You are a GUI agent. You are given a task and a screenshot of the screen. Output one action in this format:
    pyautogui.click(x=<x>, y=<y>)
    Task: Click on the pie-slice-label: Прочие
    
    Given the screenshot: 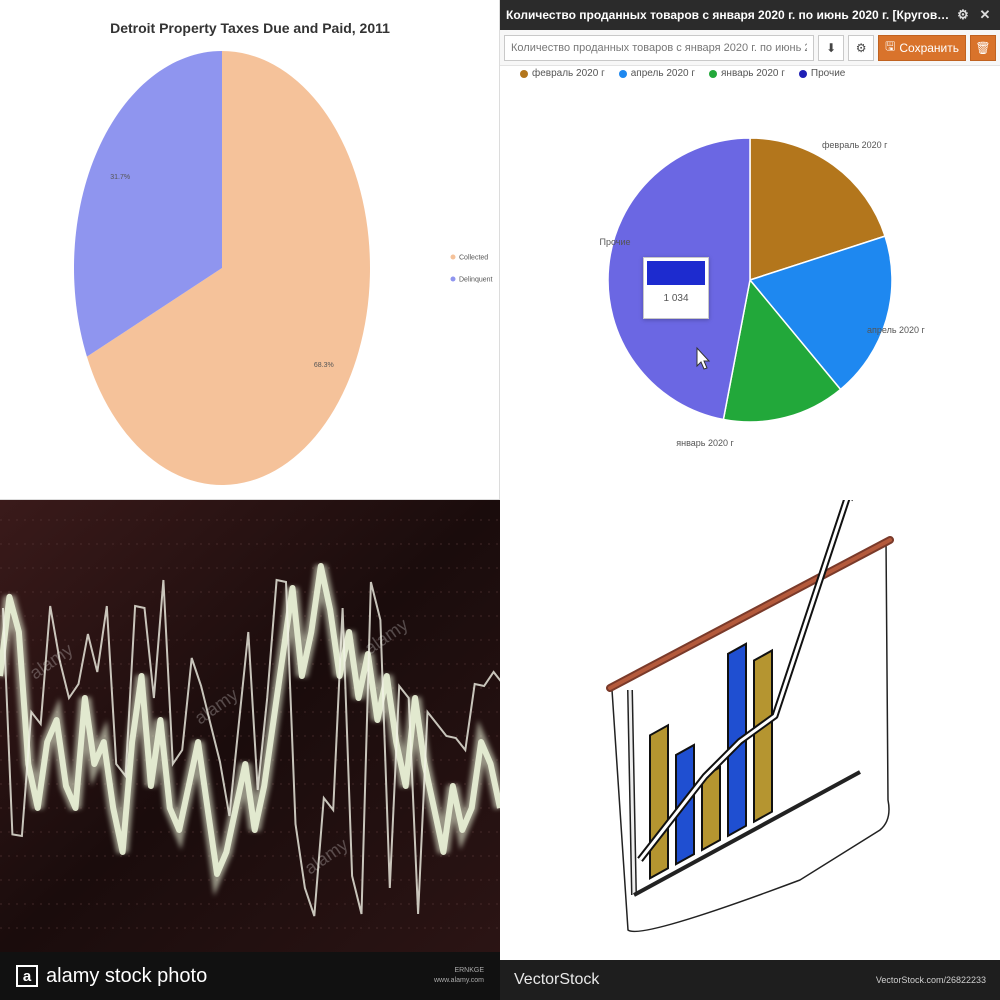 What is the action you would take?
    pyautogui.click(x=614, y=242)
    